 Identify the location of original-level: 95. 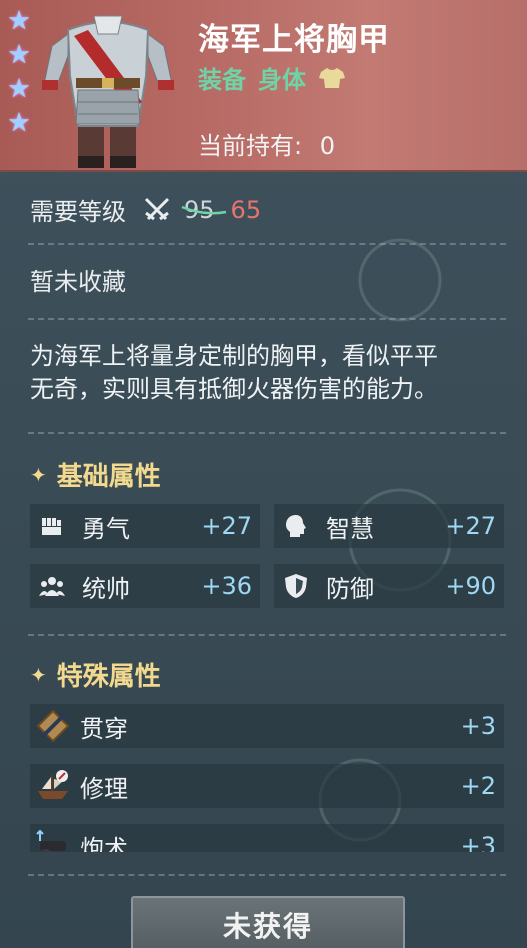
(204, 210).